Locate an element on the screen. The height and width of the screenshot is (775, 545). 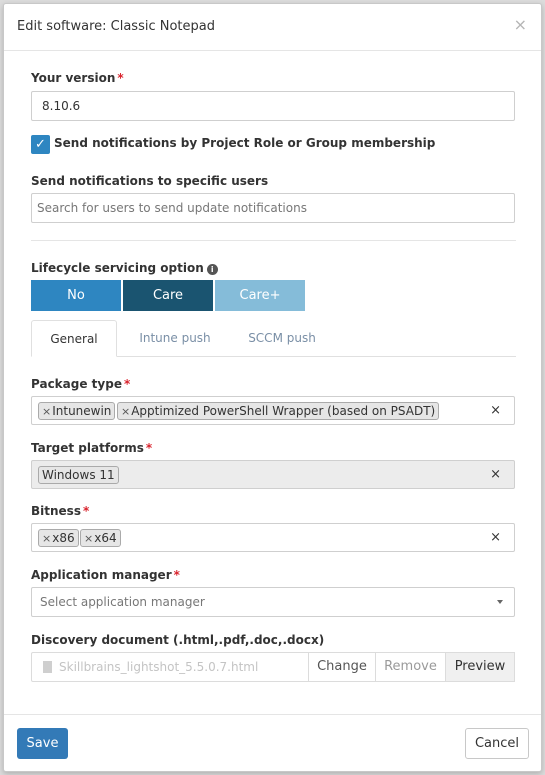
package-type-label: Package type * is located at coordinates (81, 384).